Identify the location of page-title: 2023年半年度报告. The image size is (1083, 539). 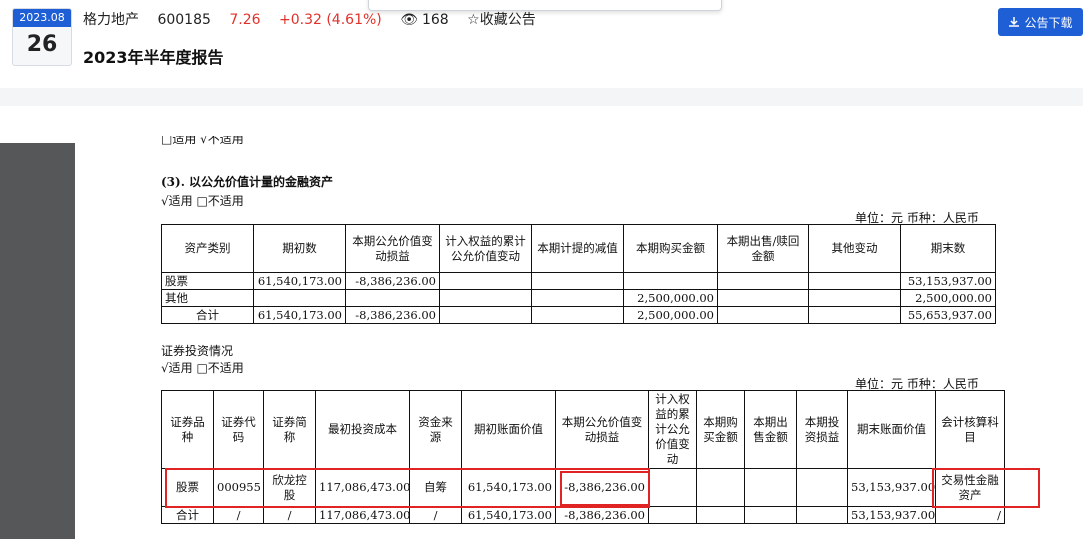
(153, 57).